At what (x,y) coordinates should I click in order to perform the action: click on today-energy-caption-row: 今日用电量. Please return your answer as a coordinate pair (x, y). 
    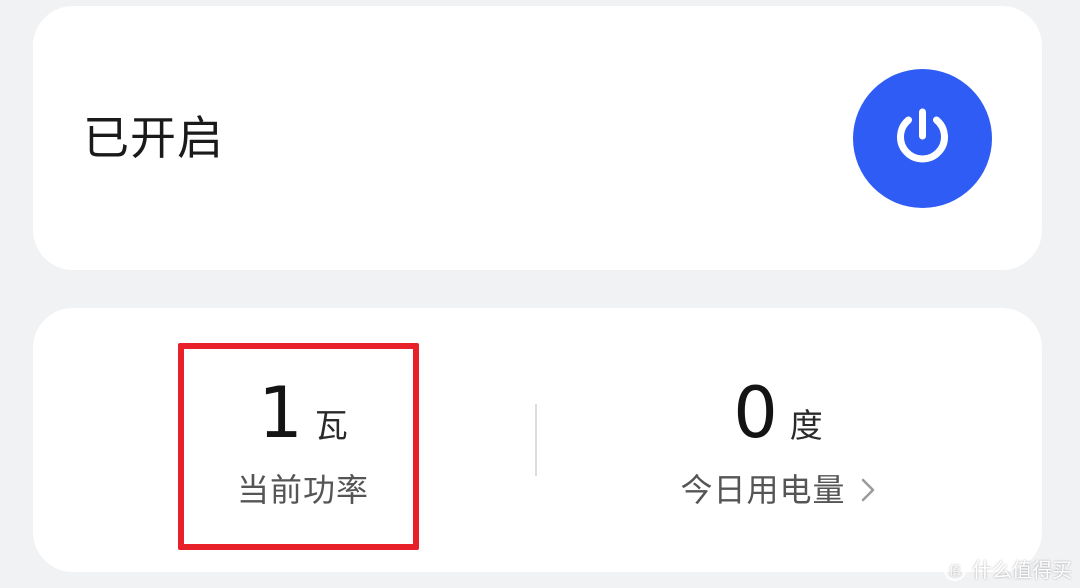
    Looking at the image, I should click on (778, 490).